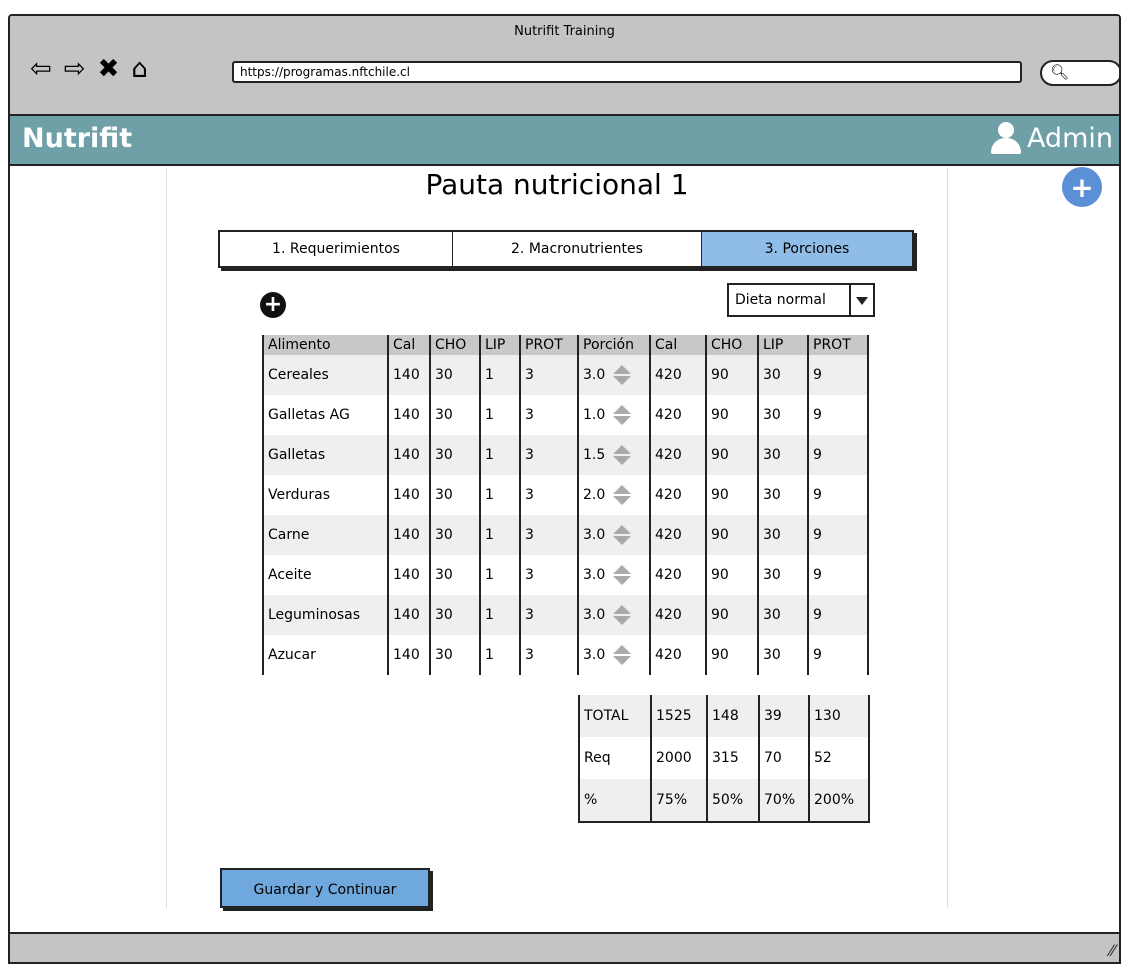 The image size is (1123, 965). Describe the element at coordinates (565, 575) in the screenshot. I see `table-row: Aceite 140 30 1 3 3.0 420 90 30 9` at that location.